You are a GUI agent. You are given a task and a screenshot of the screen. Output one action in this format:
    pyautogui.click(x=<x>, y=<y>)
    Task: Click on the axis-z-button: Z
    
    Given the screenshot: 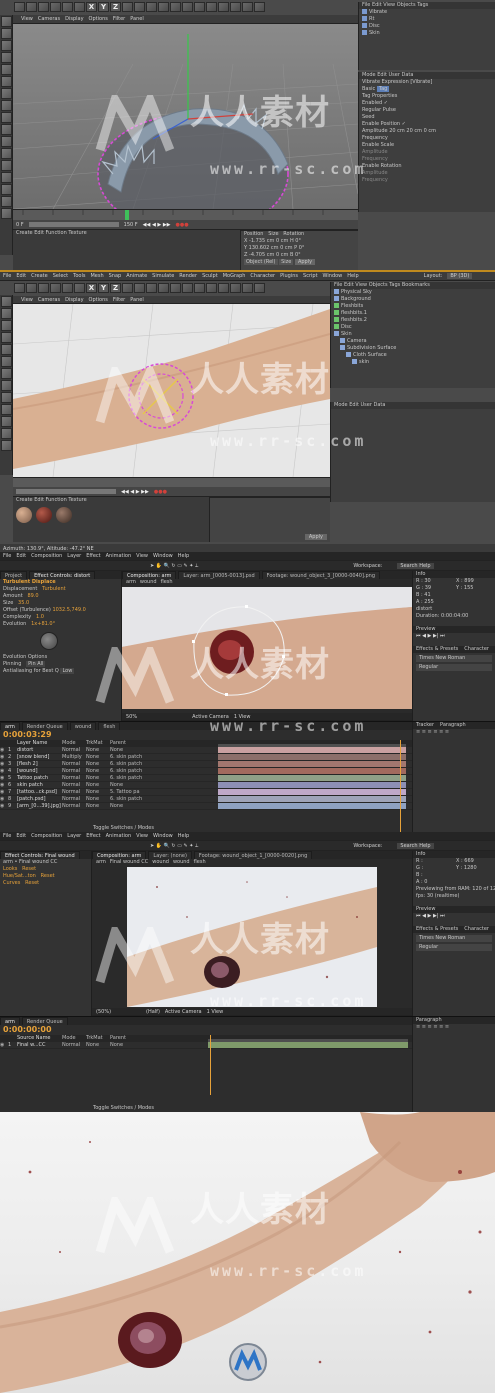 What is the action you would take?
    pyautogui.click(x=115, y=7)
    